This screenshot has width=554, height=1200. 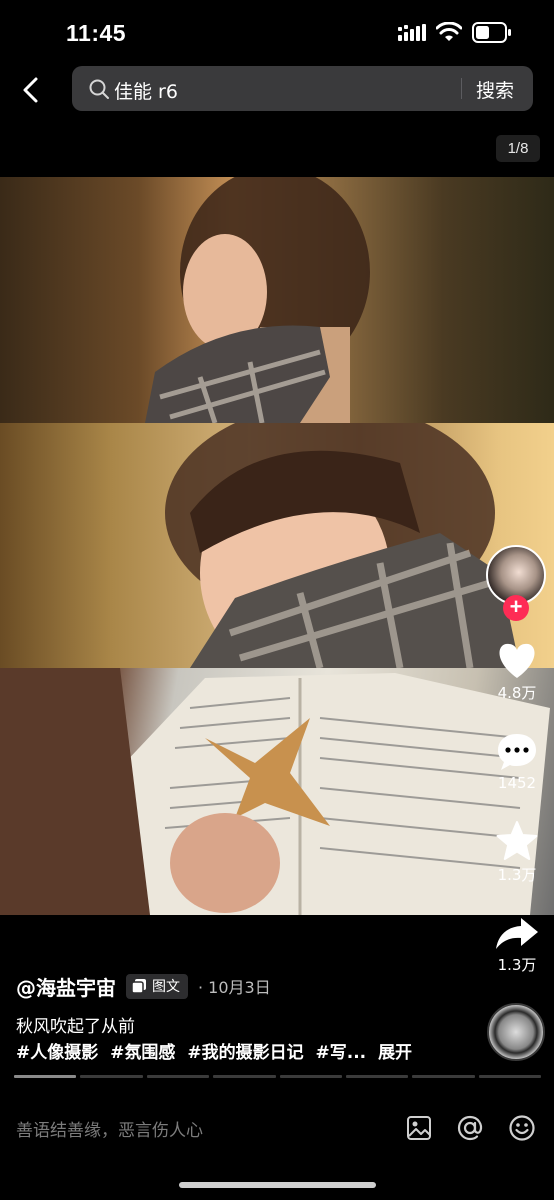 I want to click on photo-2-subject, so click(x=342, y=545).